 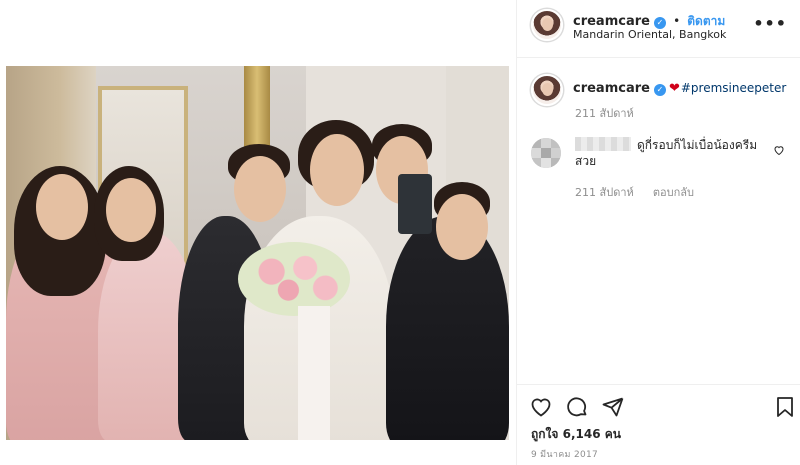 I want to click on share-icon, so click(x=613, y=407).